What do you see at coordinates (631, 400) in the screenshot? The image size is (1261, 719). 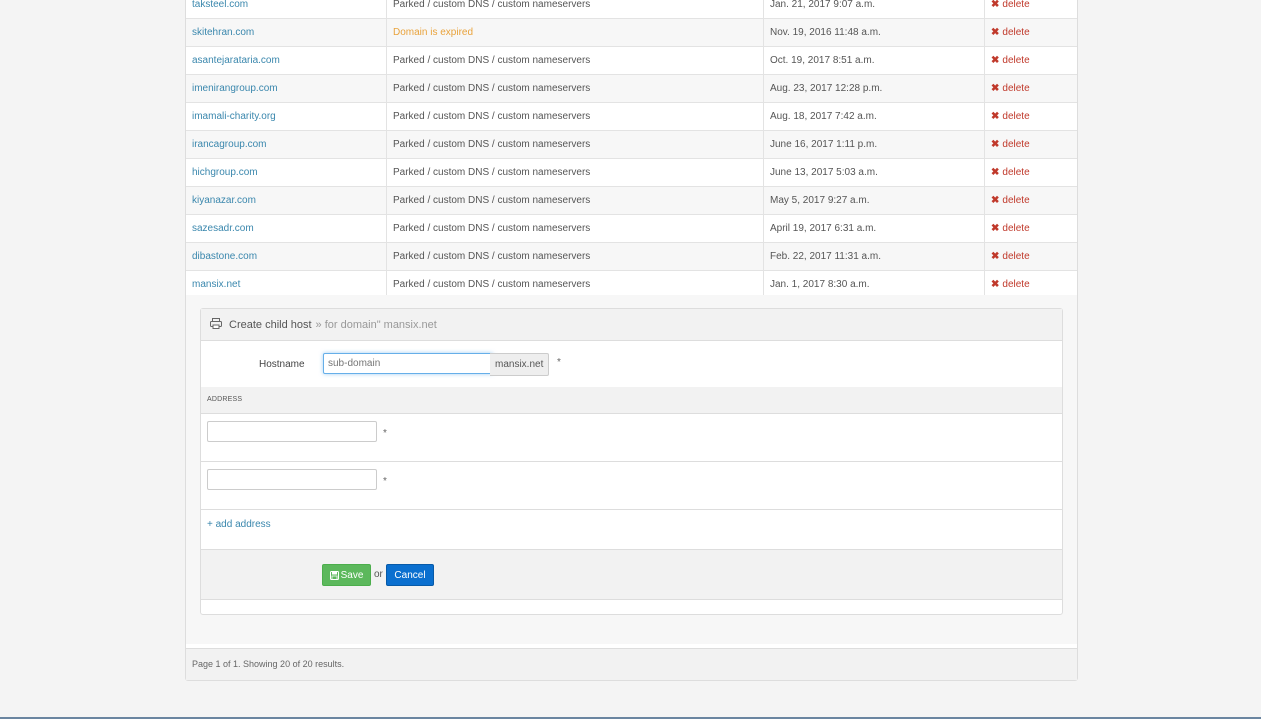 I see `address-header: ADDRESS` at bounding box center [631, 400].